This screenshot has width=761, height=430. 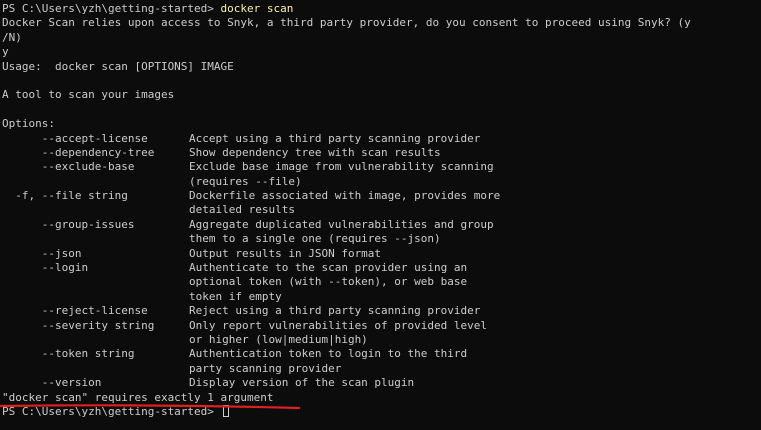 I want to click on option-name: --dependency-tree, so click(x=78, y=152).